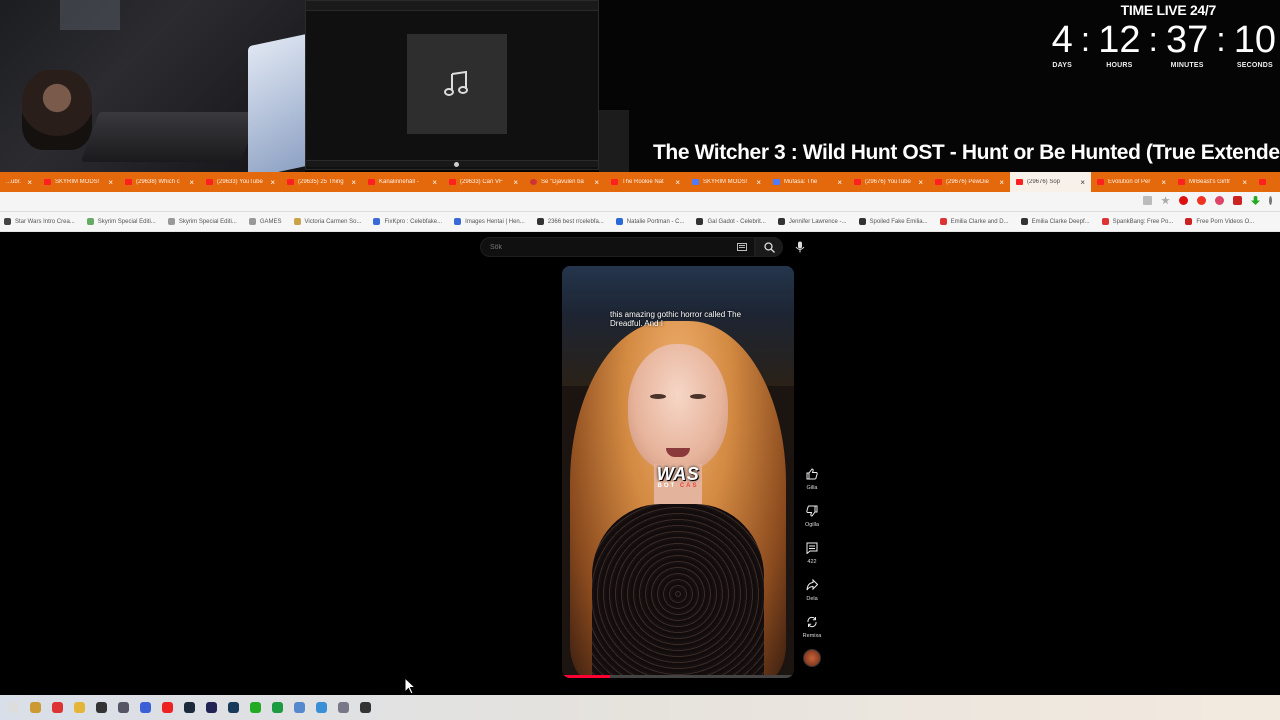 This screenshot has height=720, width=1280. Describe the element at coordinates (1147, 200) in the screenshot. I see `screen-icon` at that location.